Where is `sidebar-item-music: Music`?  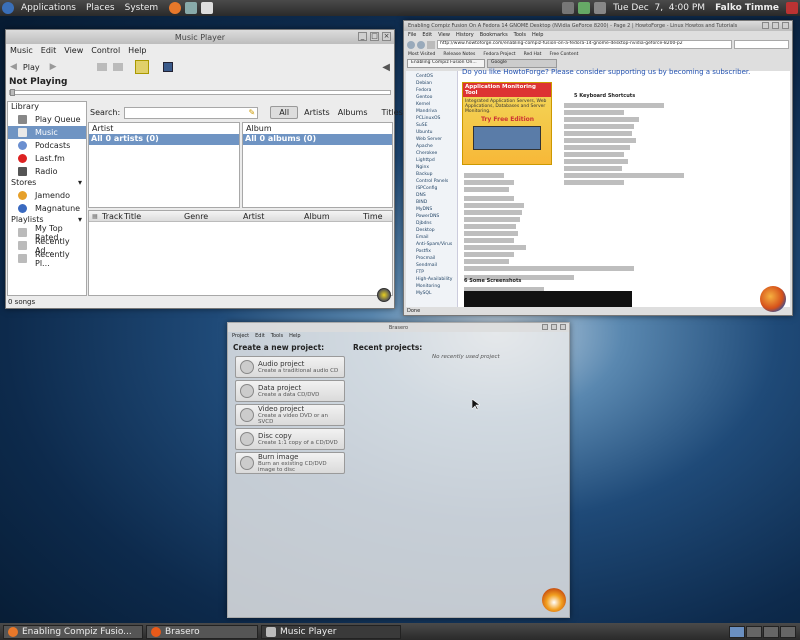
sidebar-item-music: Music is located at coordinates (47, 132).